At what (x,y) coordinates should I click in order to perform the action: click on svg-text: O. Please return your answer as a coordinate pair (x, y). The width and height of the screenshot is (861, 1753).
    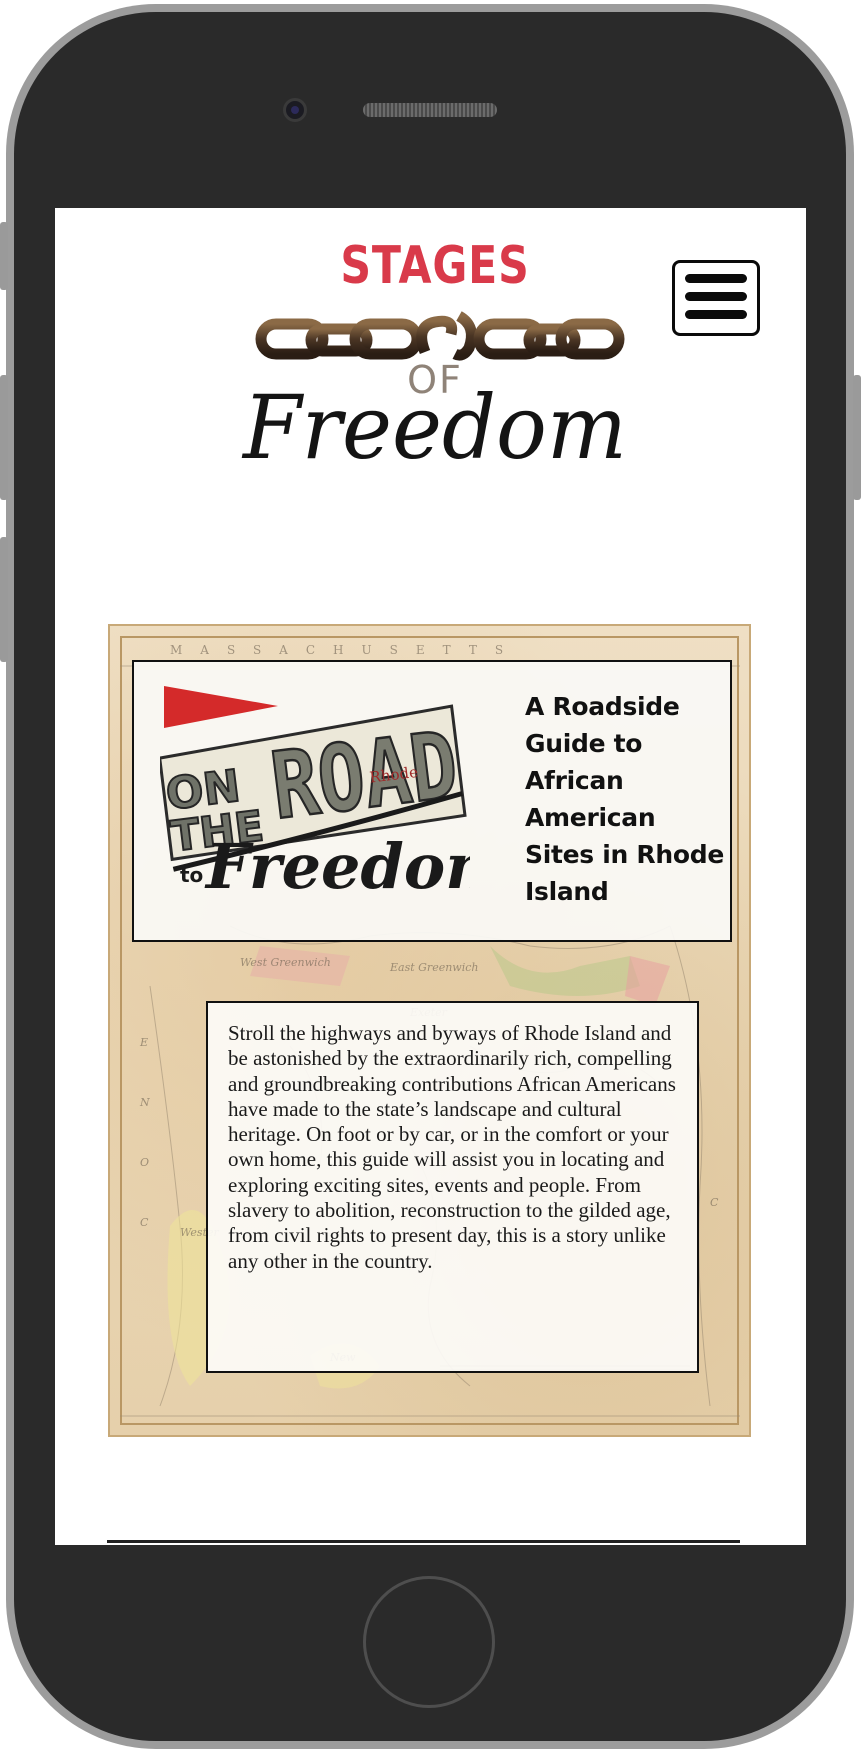
    Looking at the image, I should click on (144, 1162).